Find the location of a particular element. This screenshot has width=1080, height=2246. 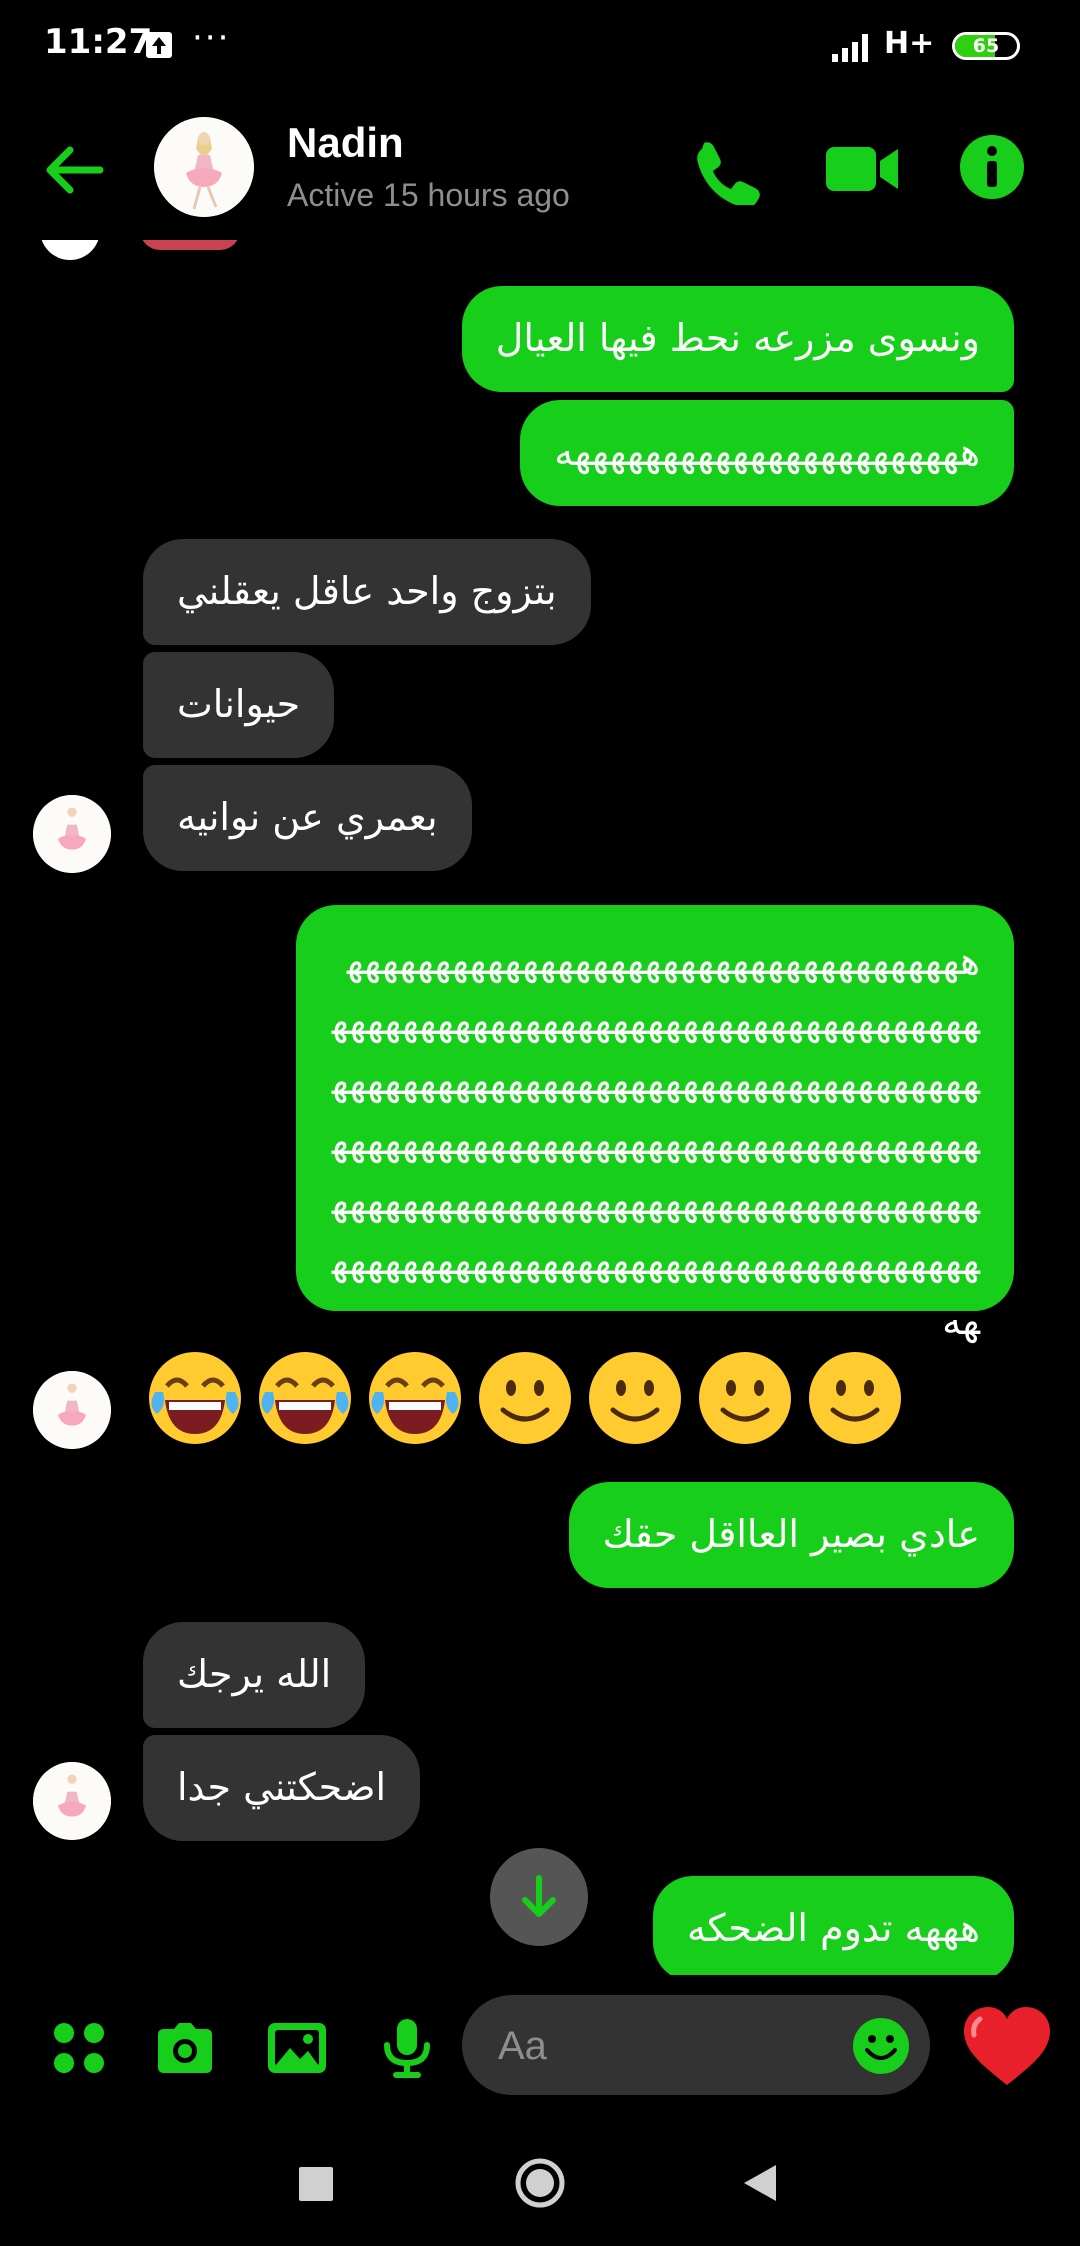

status-time: 11:27 is located at coordinates (98, 42).